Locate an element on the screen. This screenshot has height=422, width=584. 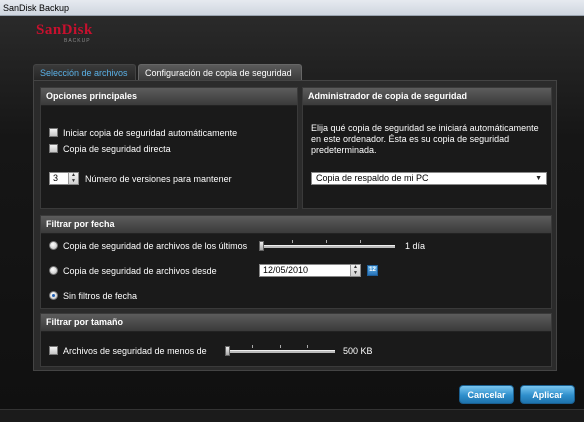
sandisk-logo: SanDisk BACKUP is located at coordinates (64, 33).